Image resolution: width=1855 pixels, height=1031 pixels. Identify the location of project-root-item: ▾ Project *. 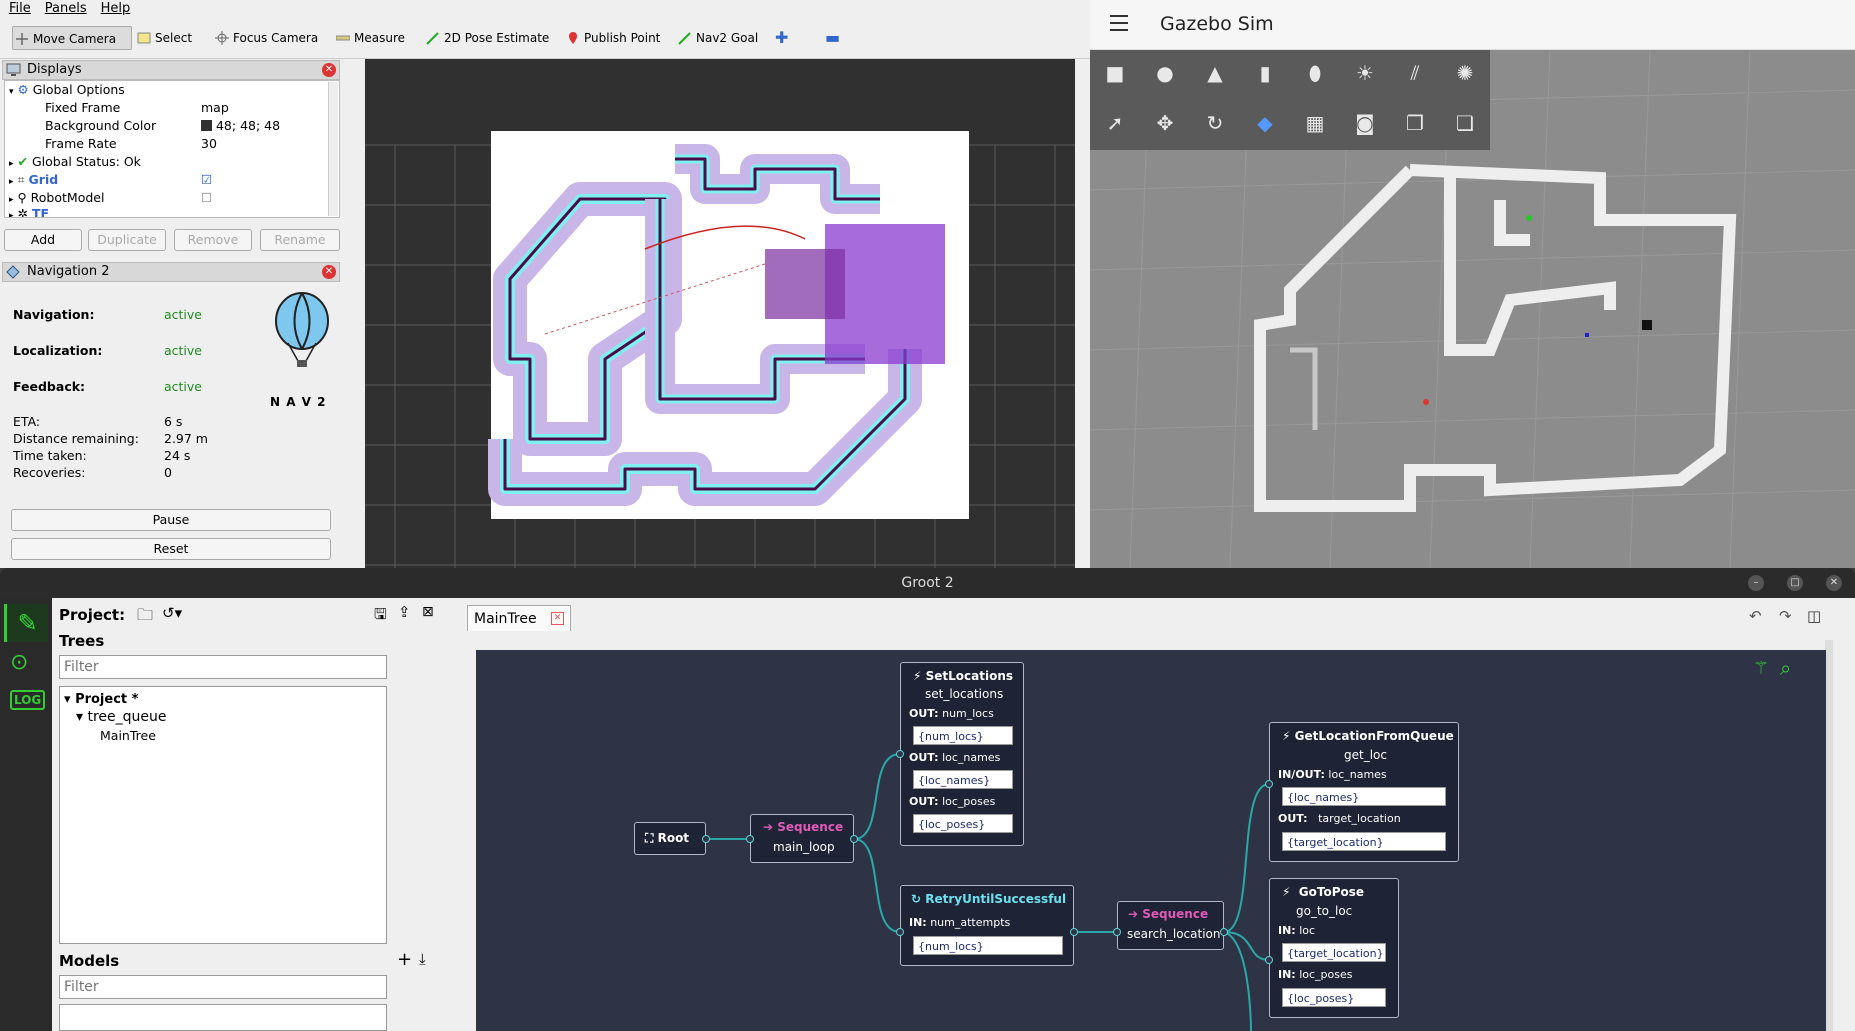
(101, 699).